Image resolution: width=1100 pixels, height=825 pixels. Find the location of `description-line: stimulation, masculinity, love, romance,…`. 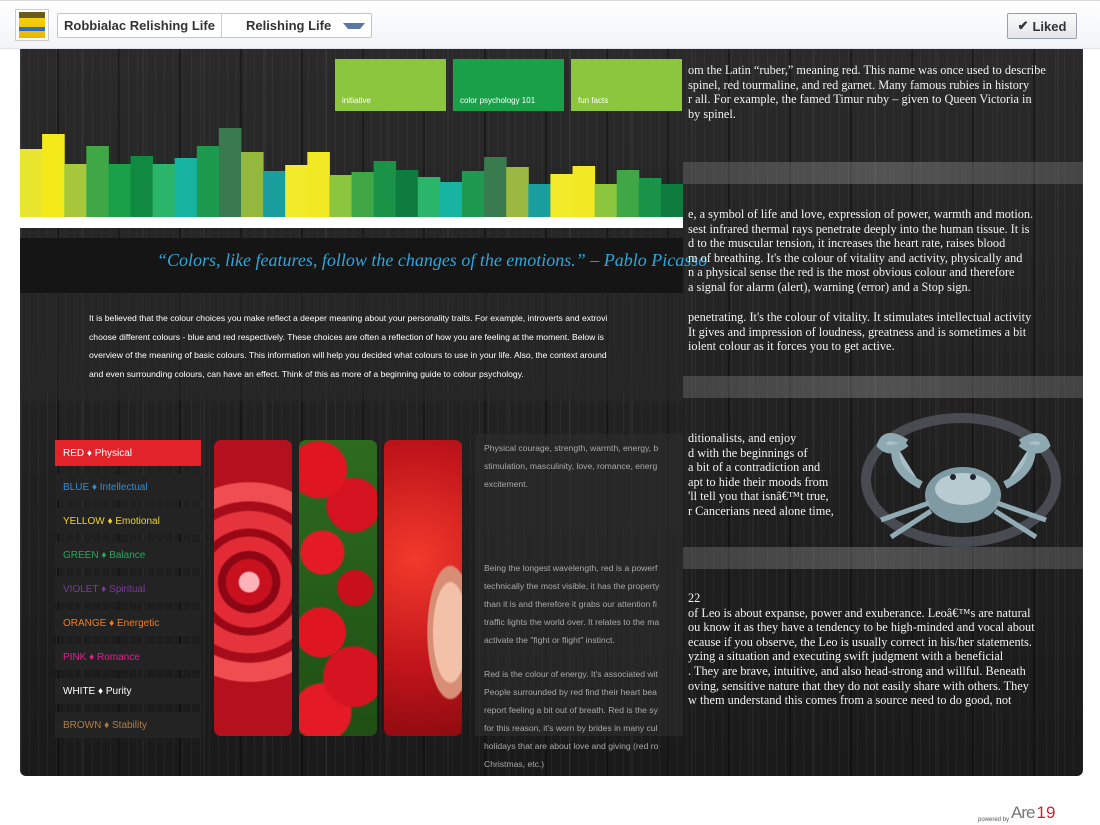

description-line: stimulation, masculinity, love, romance,… is located at coordinates (571, 466).